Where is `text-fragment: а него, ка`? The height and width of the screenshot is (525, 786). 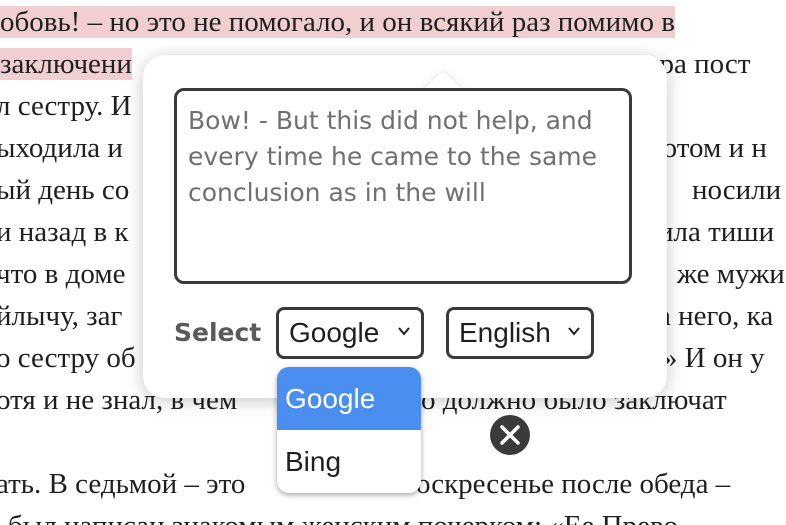 text-fragment: а него, ка is located at coordinates (716, 316).